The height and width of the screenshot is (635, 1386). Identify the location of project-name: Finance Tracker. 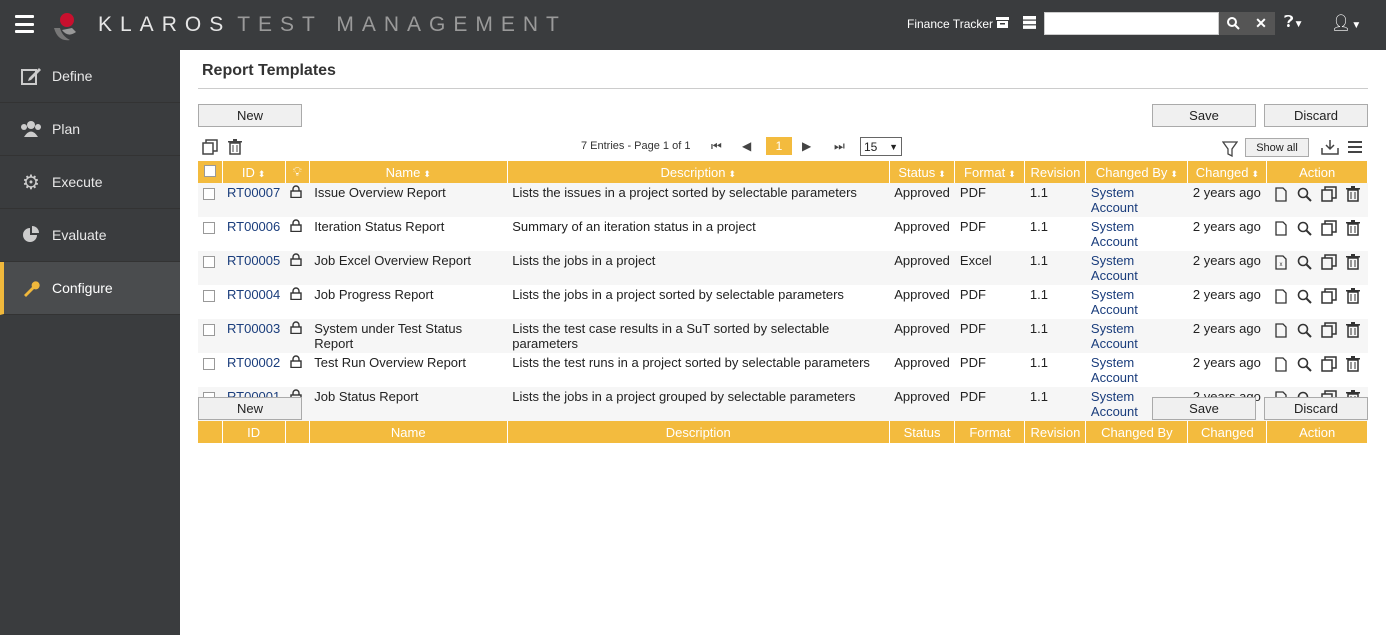
(950, 24).